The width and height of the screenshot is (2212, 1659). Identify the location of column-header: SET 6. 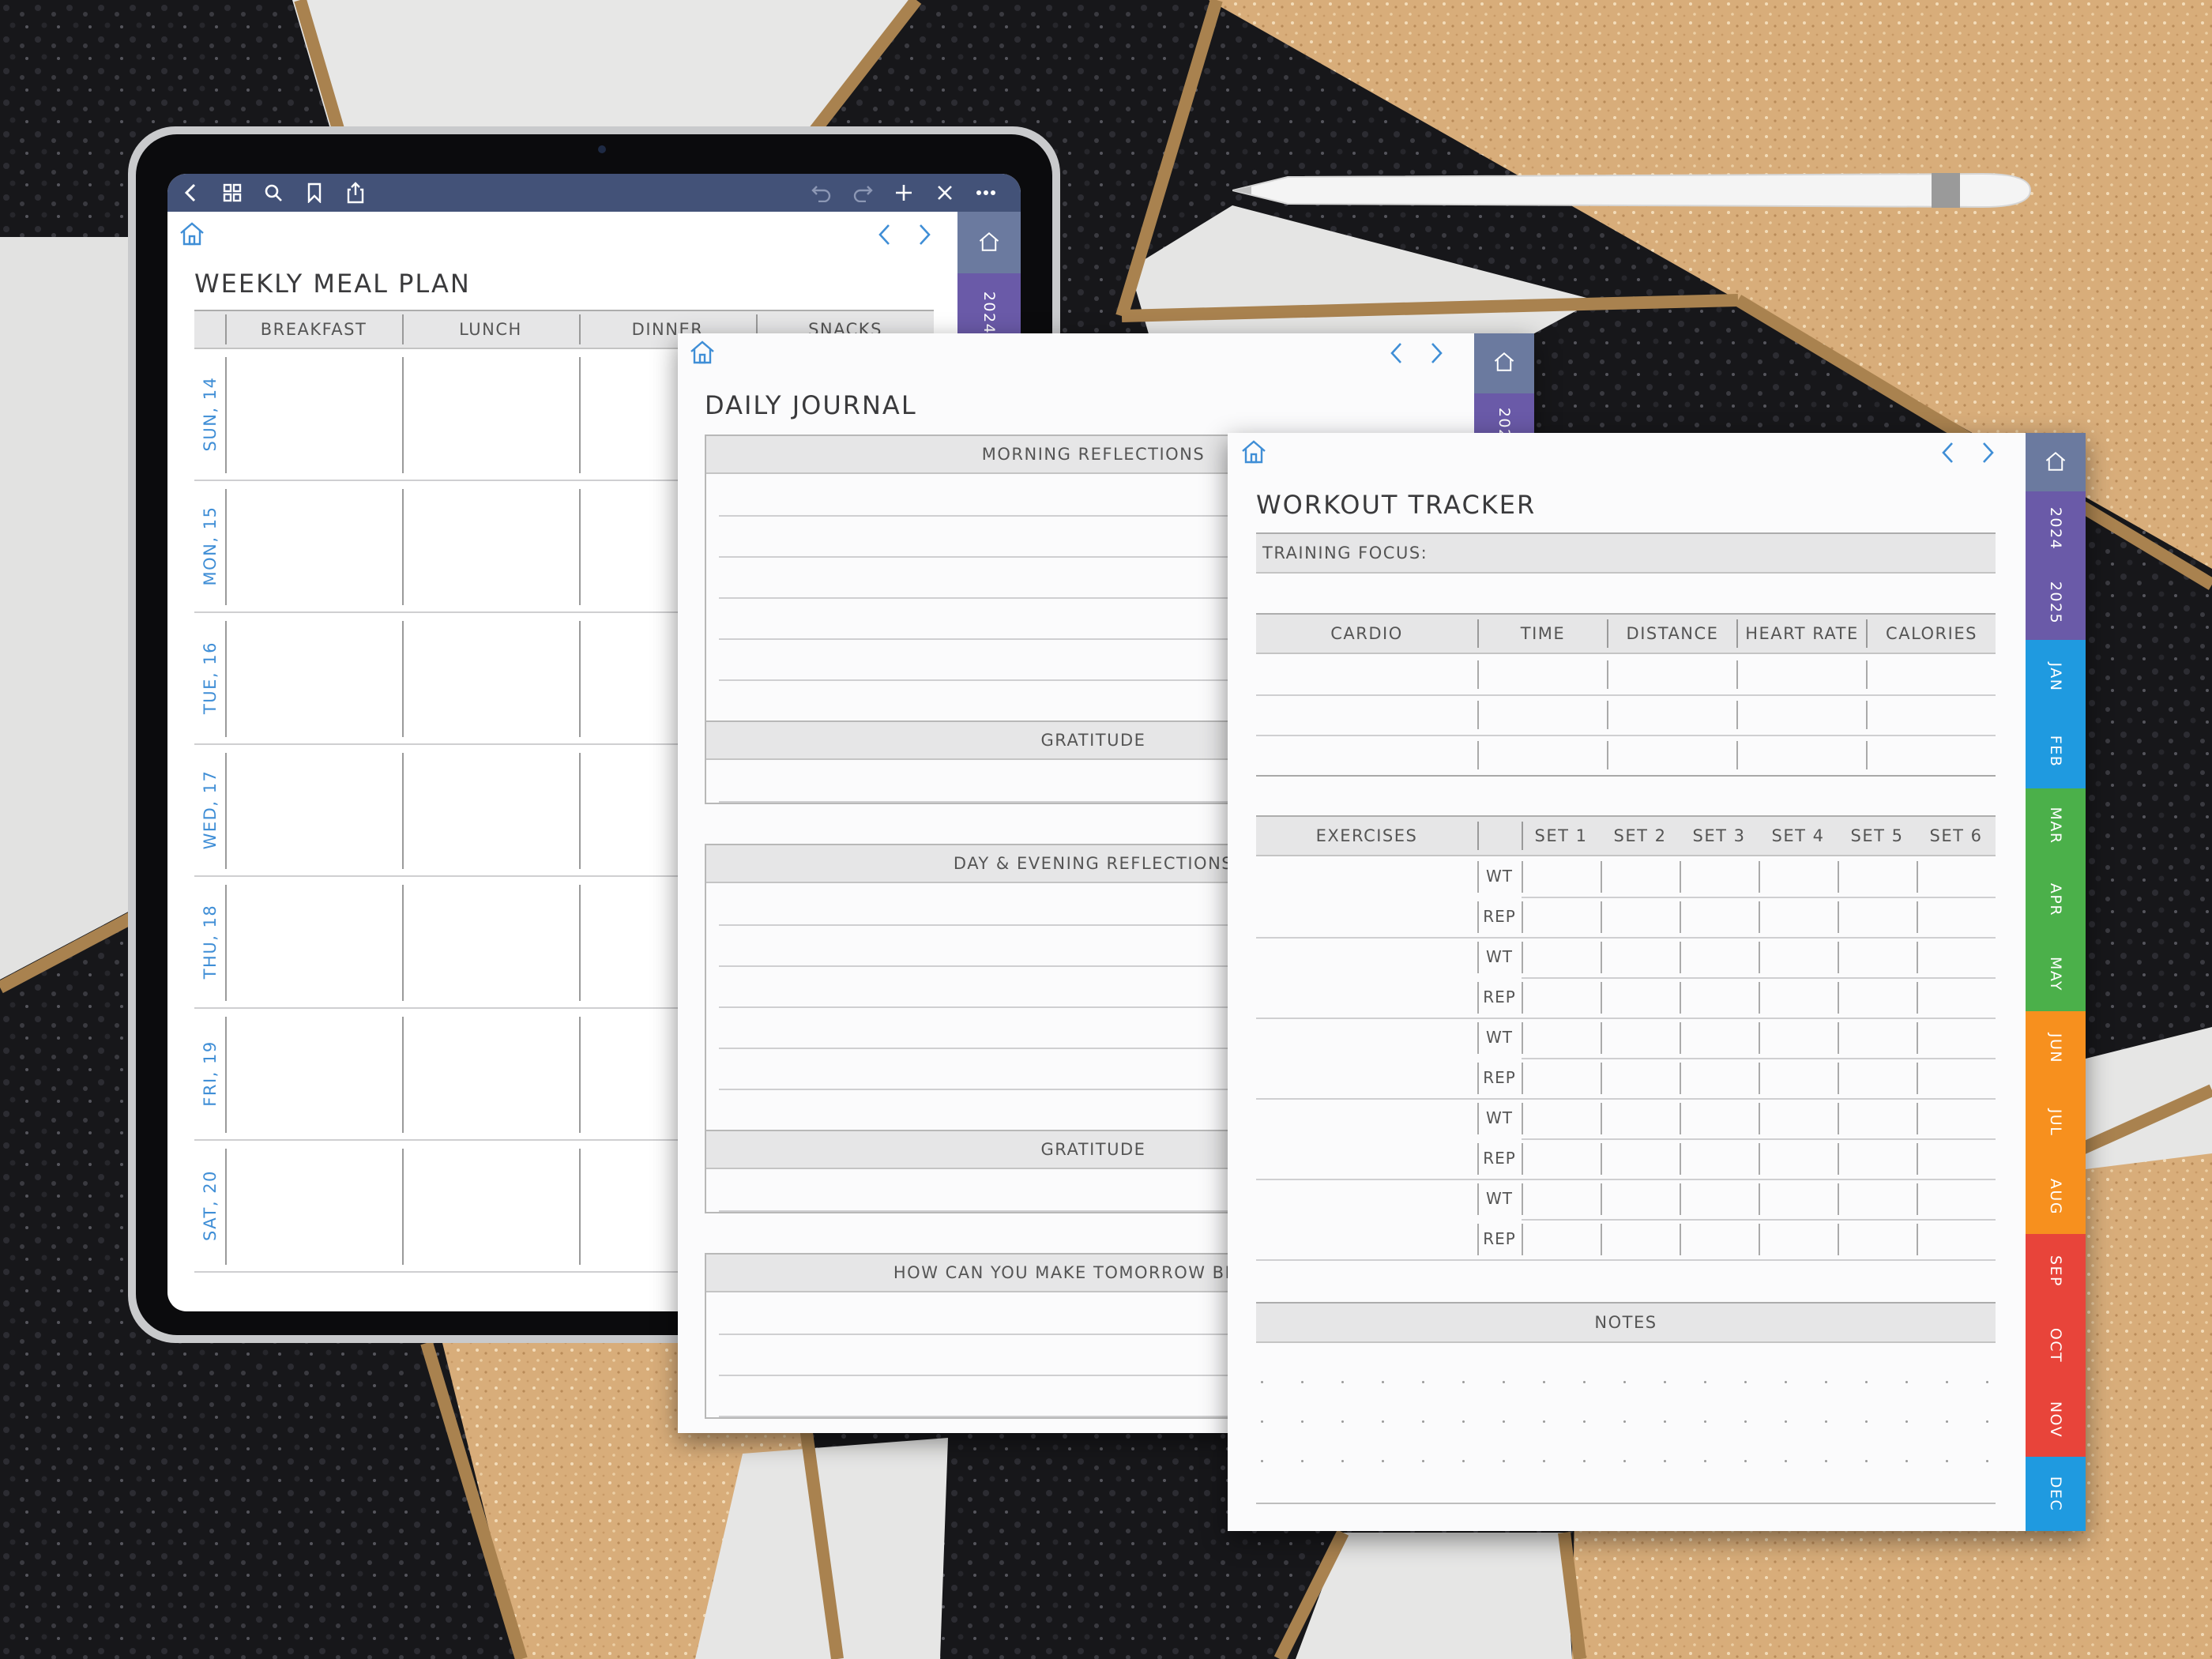
(1956, 836).